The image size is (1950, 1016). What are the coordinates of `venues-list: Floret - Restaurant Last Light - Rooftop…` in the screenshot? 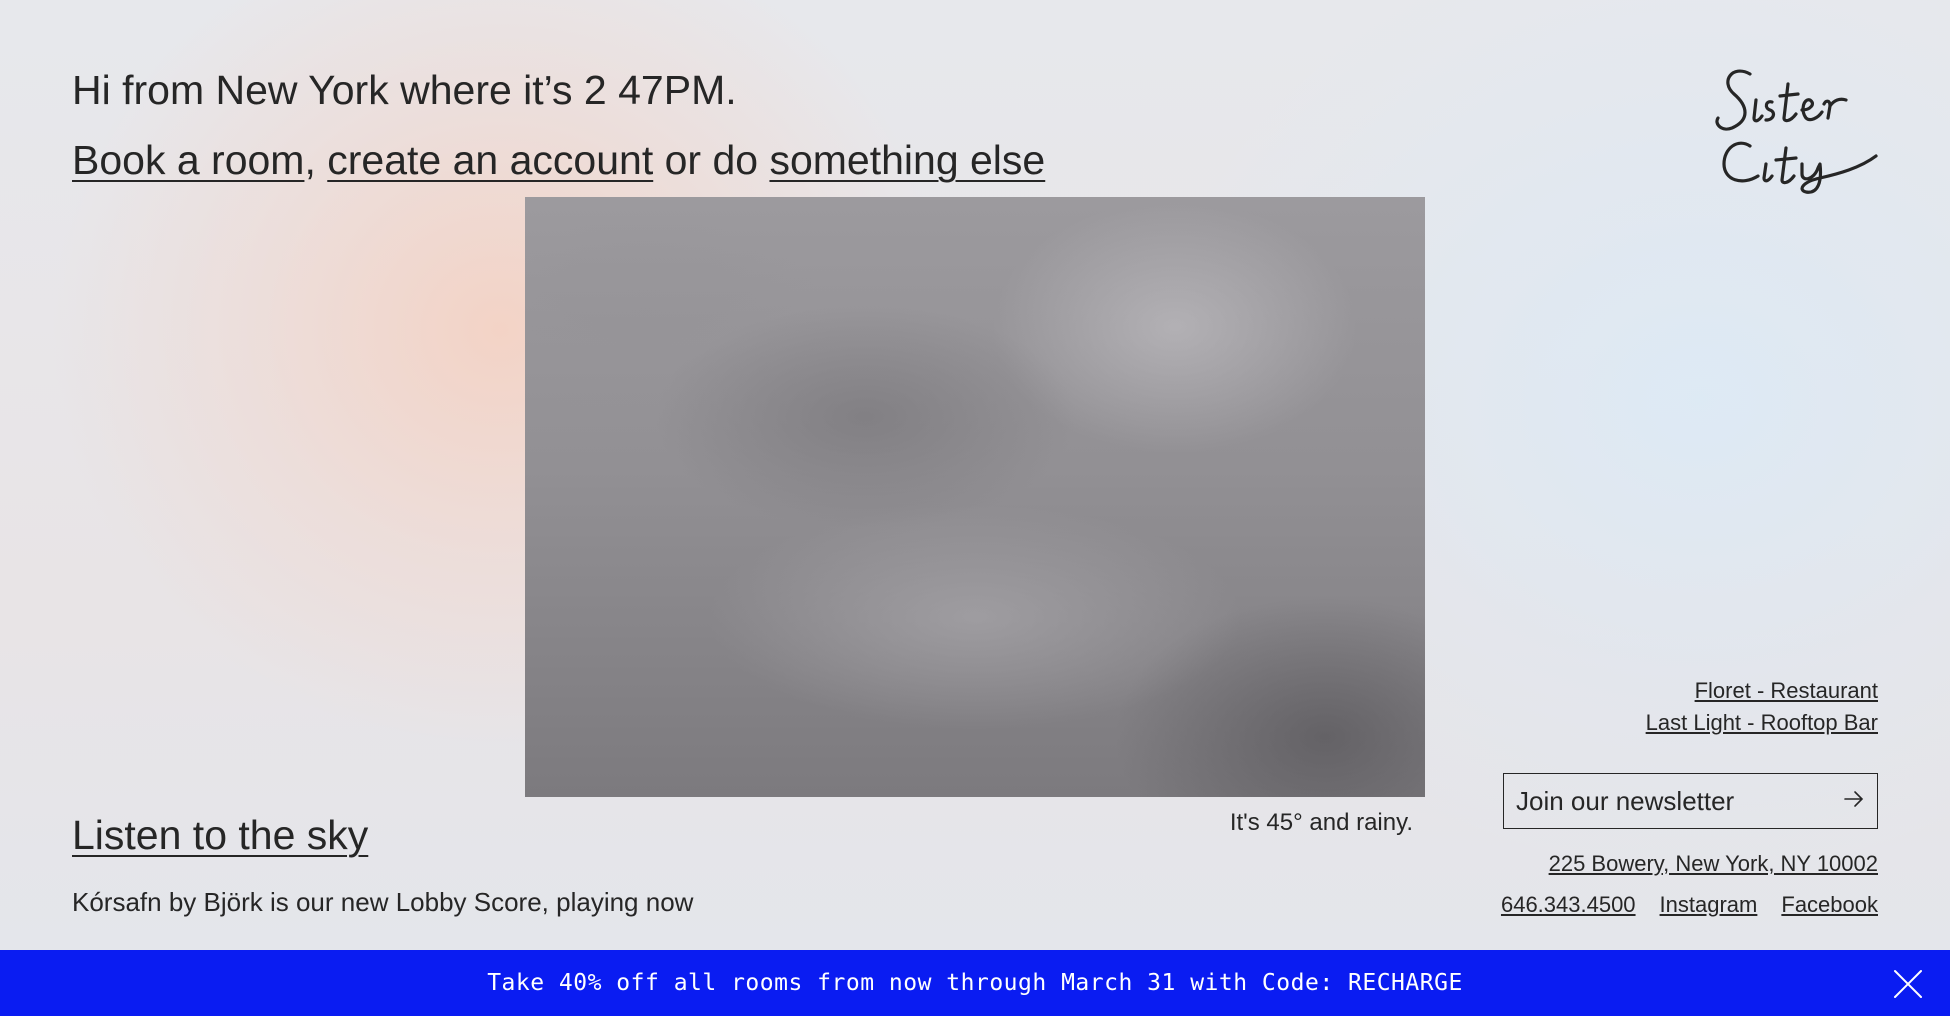 It's located at (1762, 707).